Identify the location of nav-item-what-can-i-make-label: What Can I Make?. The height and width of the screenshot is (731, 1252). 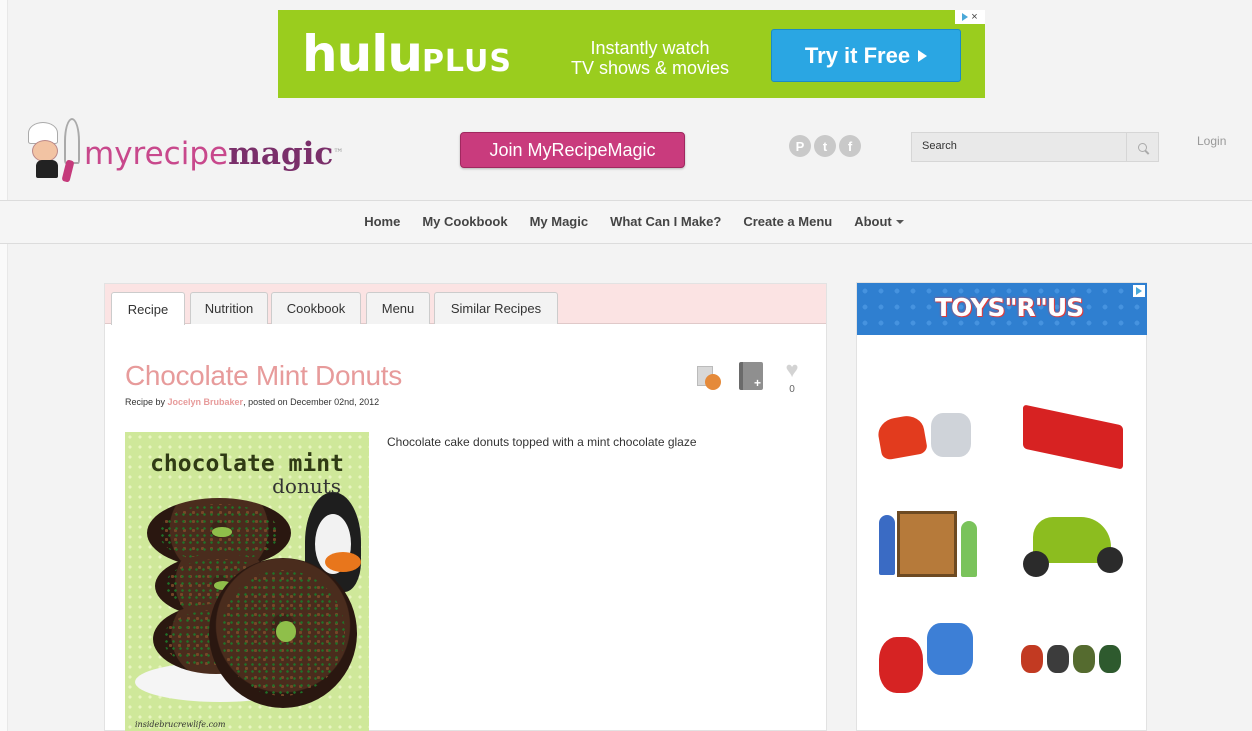
(666, 221).